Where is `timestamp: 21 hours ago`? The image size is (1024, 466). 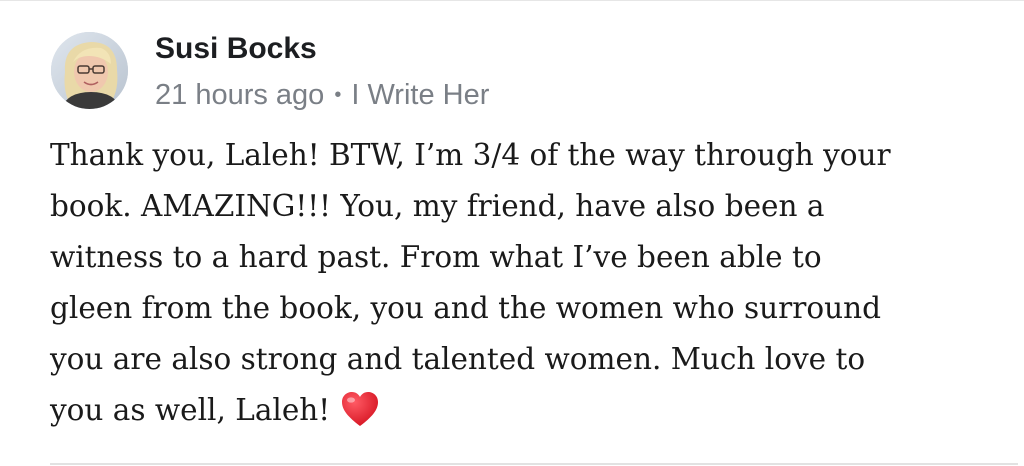 timestamp: 21 hours ago is located at coordinates (239, 95).